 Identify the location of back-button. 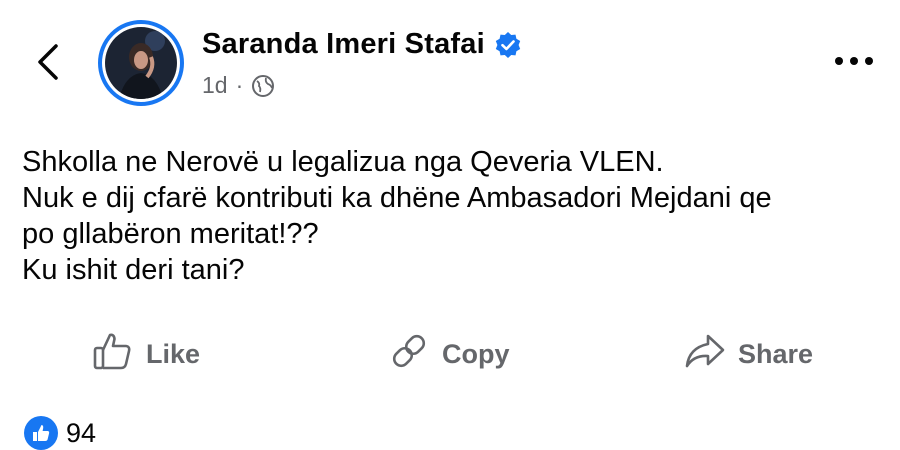
(48, 64).